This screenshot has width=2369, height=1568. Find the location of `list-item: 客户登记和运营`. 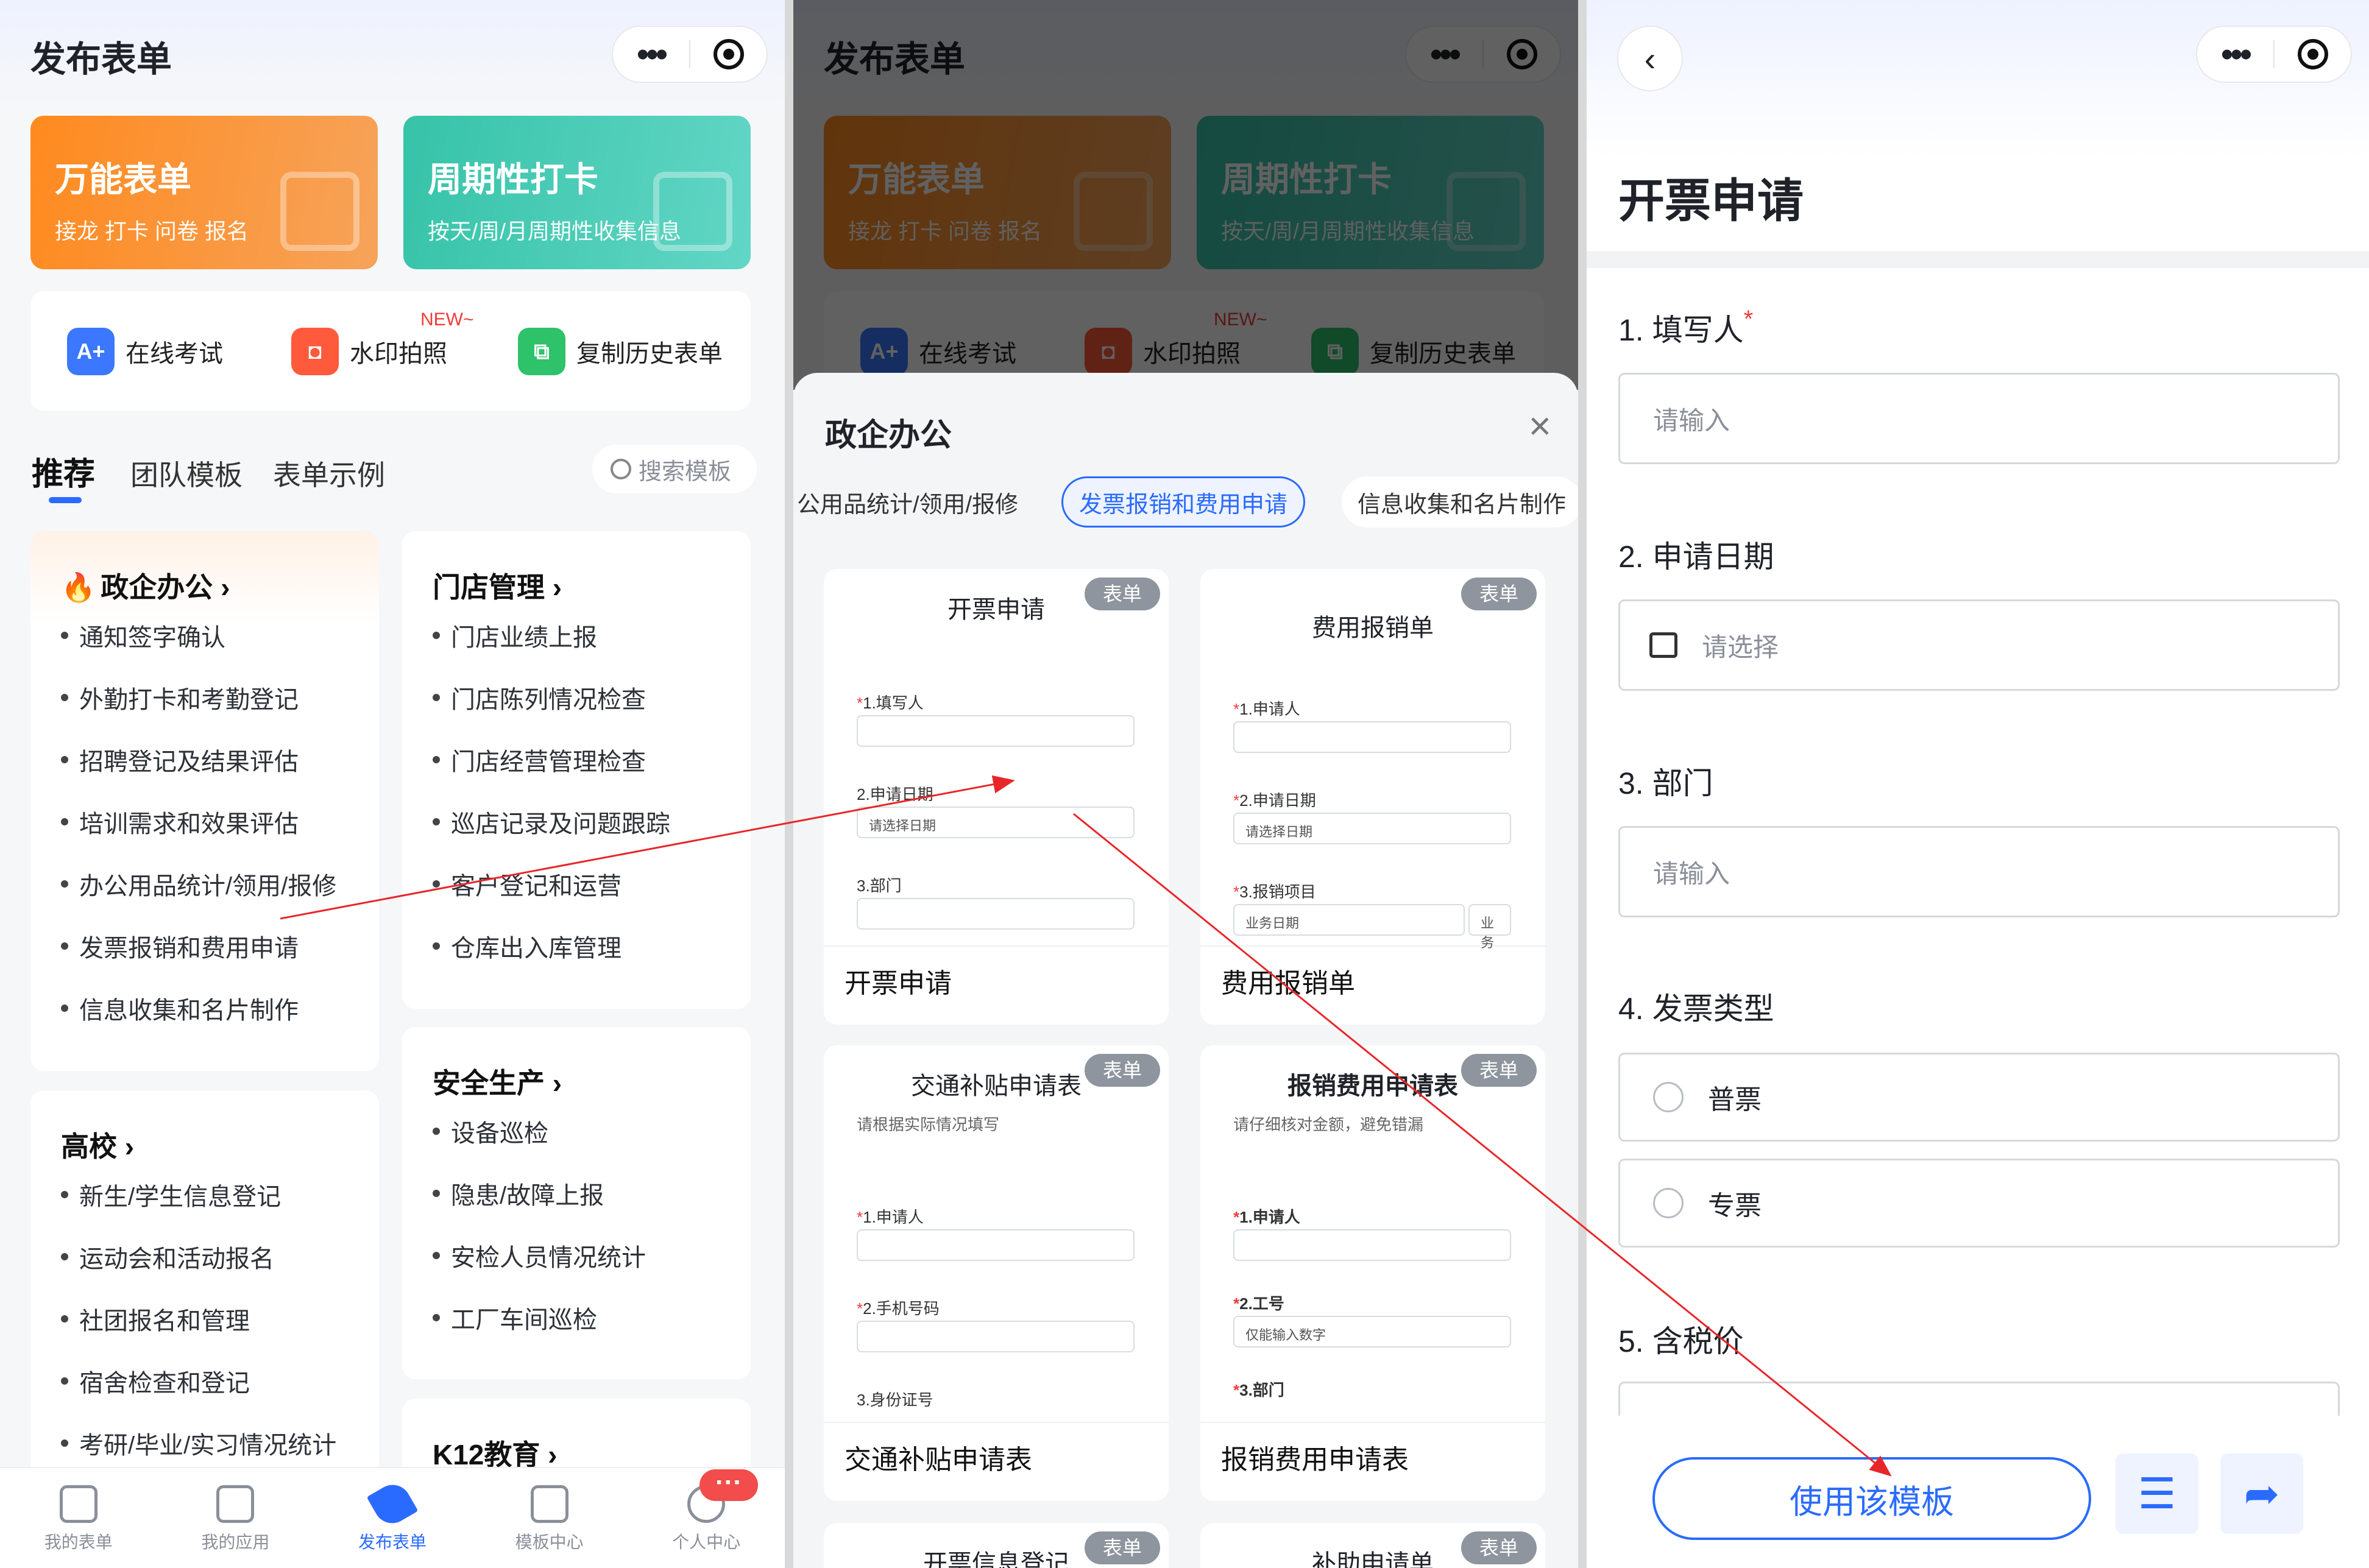

list-item: 客户登记和运营 is located at coordinates (592, 884).